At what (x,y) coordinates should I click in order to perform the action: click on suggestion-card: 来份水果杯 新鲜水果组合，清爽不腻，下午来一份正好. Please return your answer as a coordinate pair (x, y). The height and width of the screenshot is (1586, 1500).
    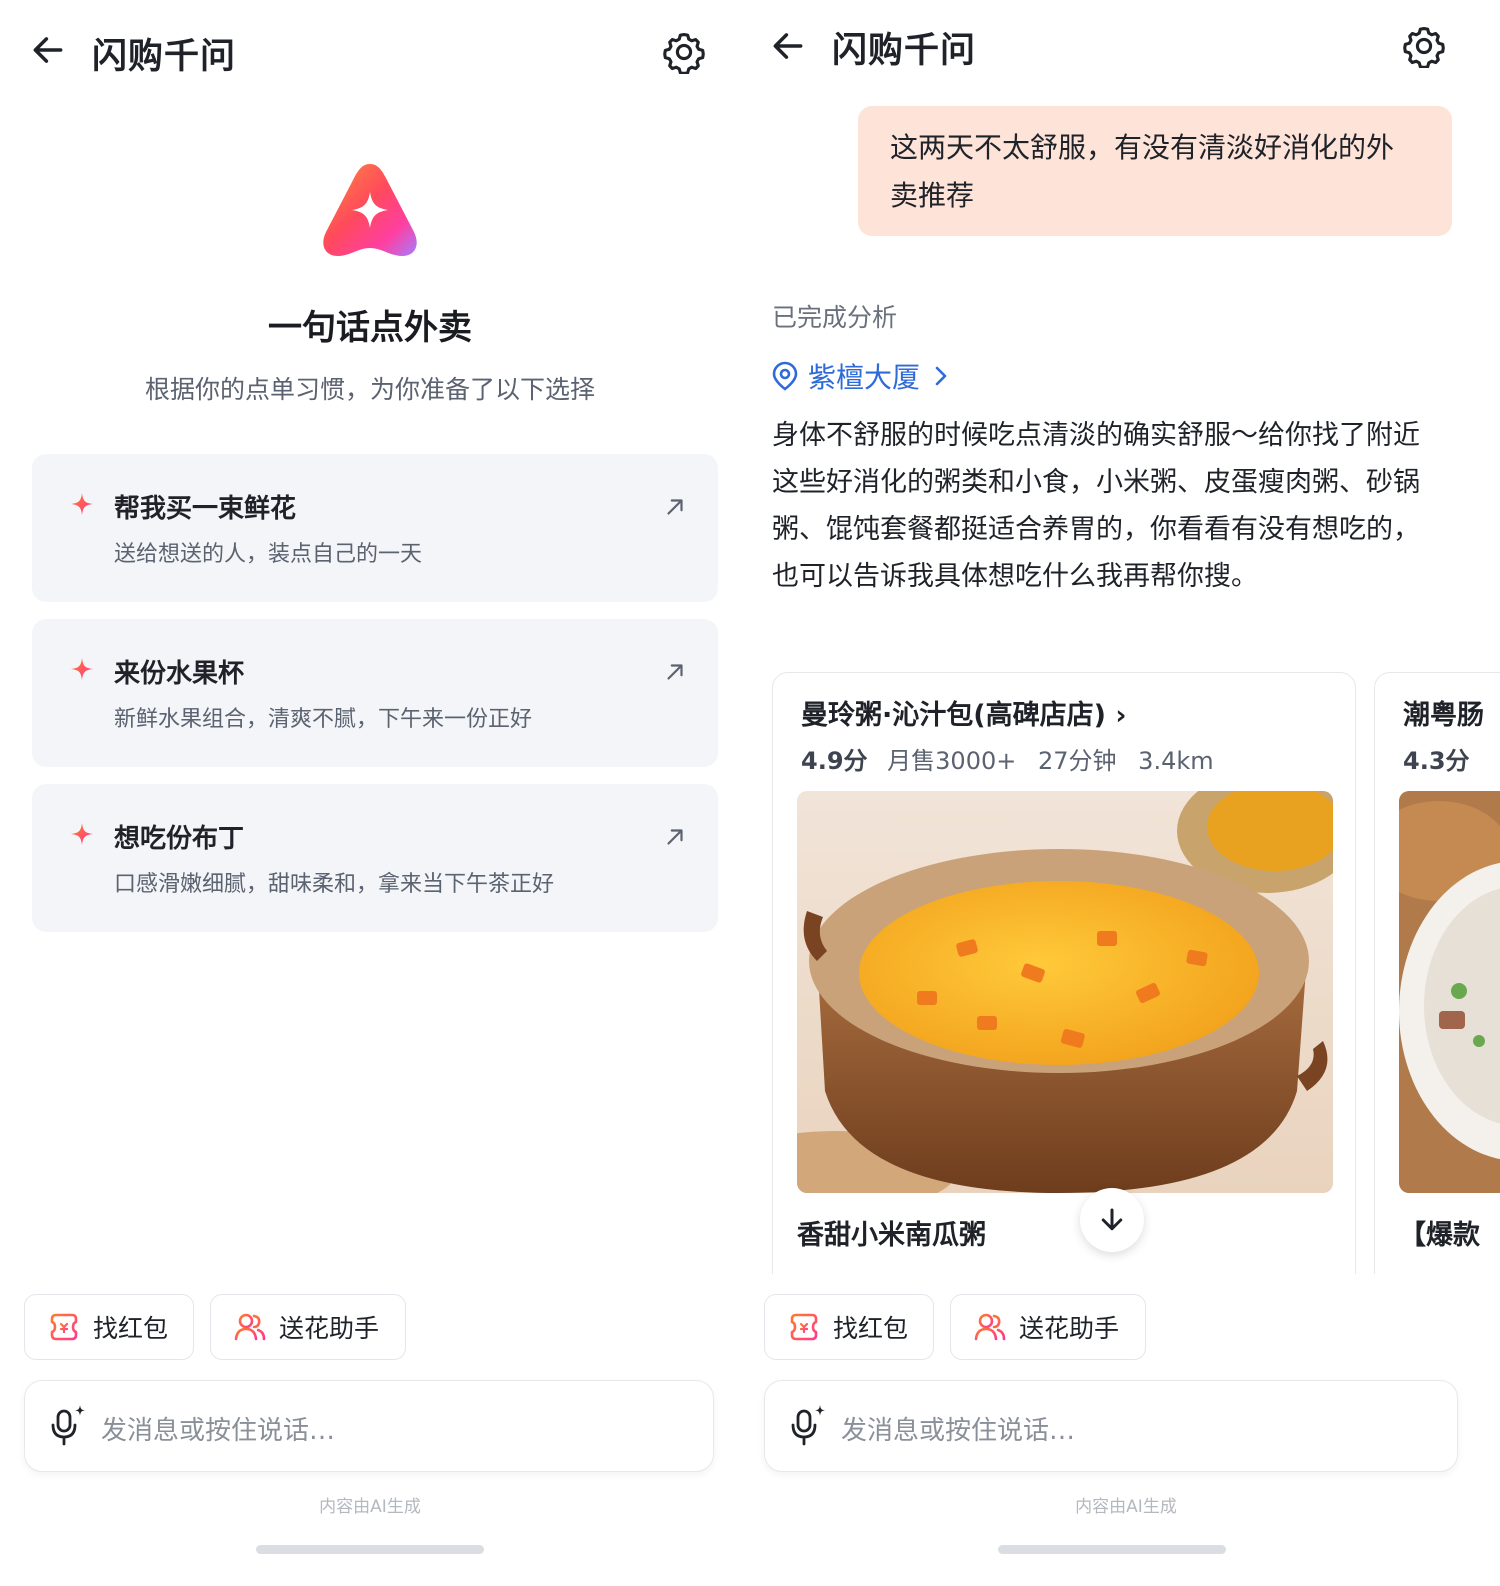
    Looking at the image, I should click on (375, 693).